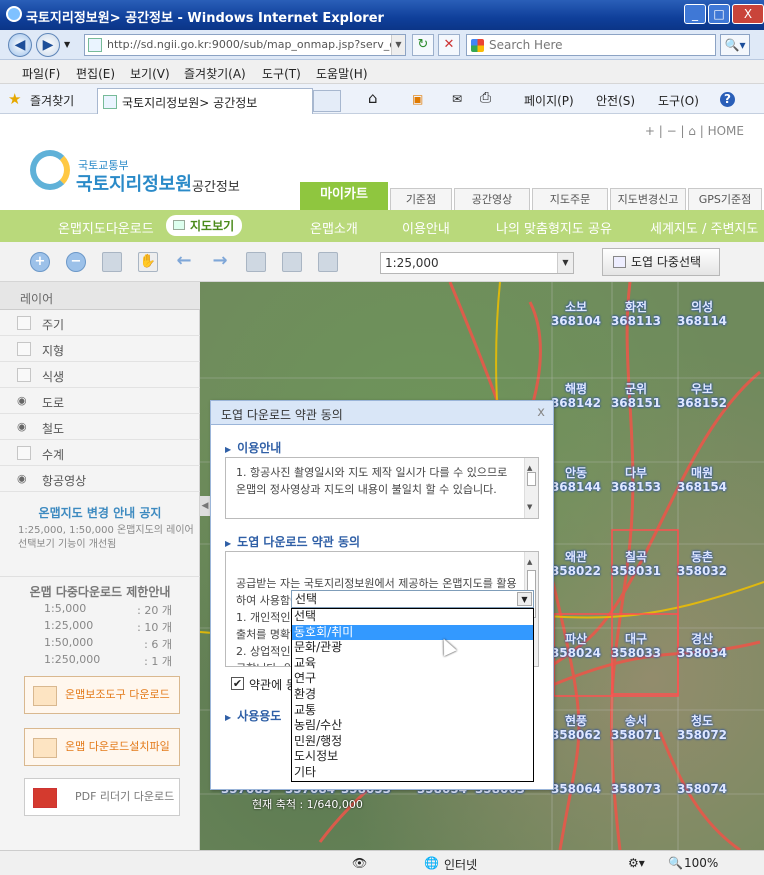  Describe the element at coordinates (702, 728) in the screenshot. I see `map-sheet-label: 청도 358072` at that location.